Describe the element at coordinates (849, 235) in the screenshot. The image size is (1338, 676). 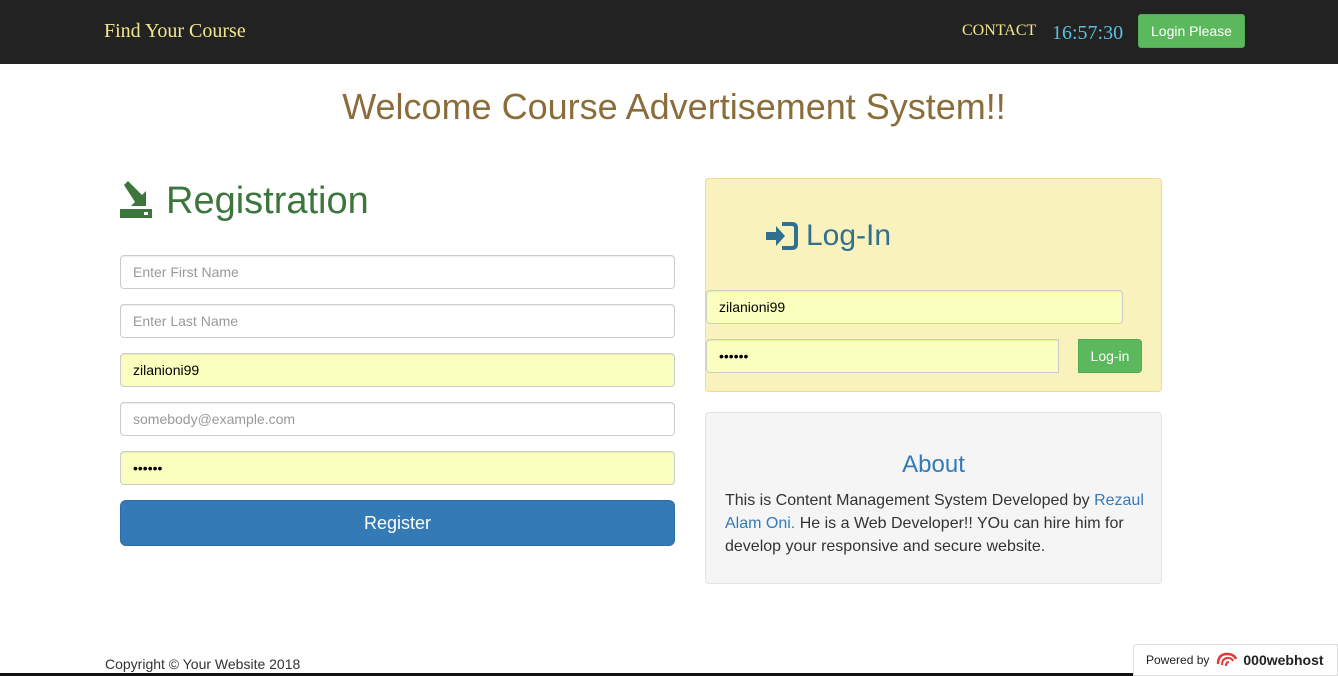
I see `login-title: Log-In` at that location.